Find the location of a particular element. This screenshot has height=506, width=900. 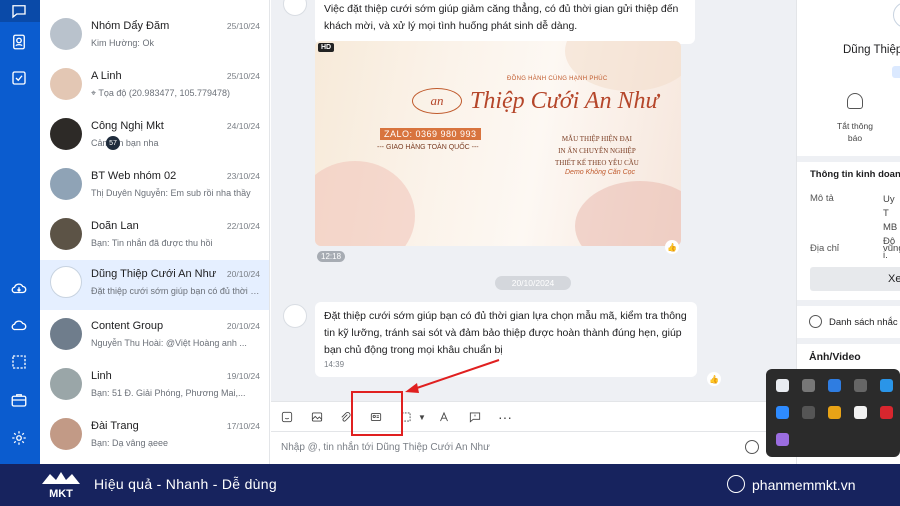

view-detail-button: Xe is located at coordinates (855, 279).